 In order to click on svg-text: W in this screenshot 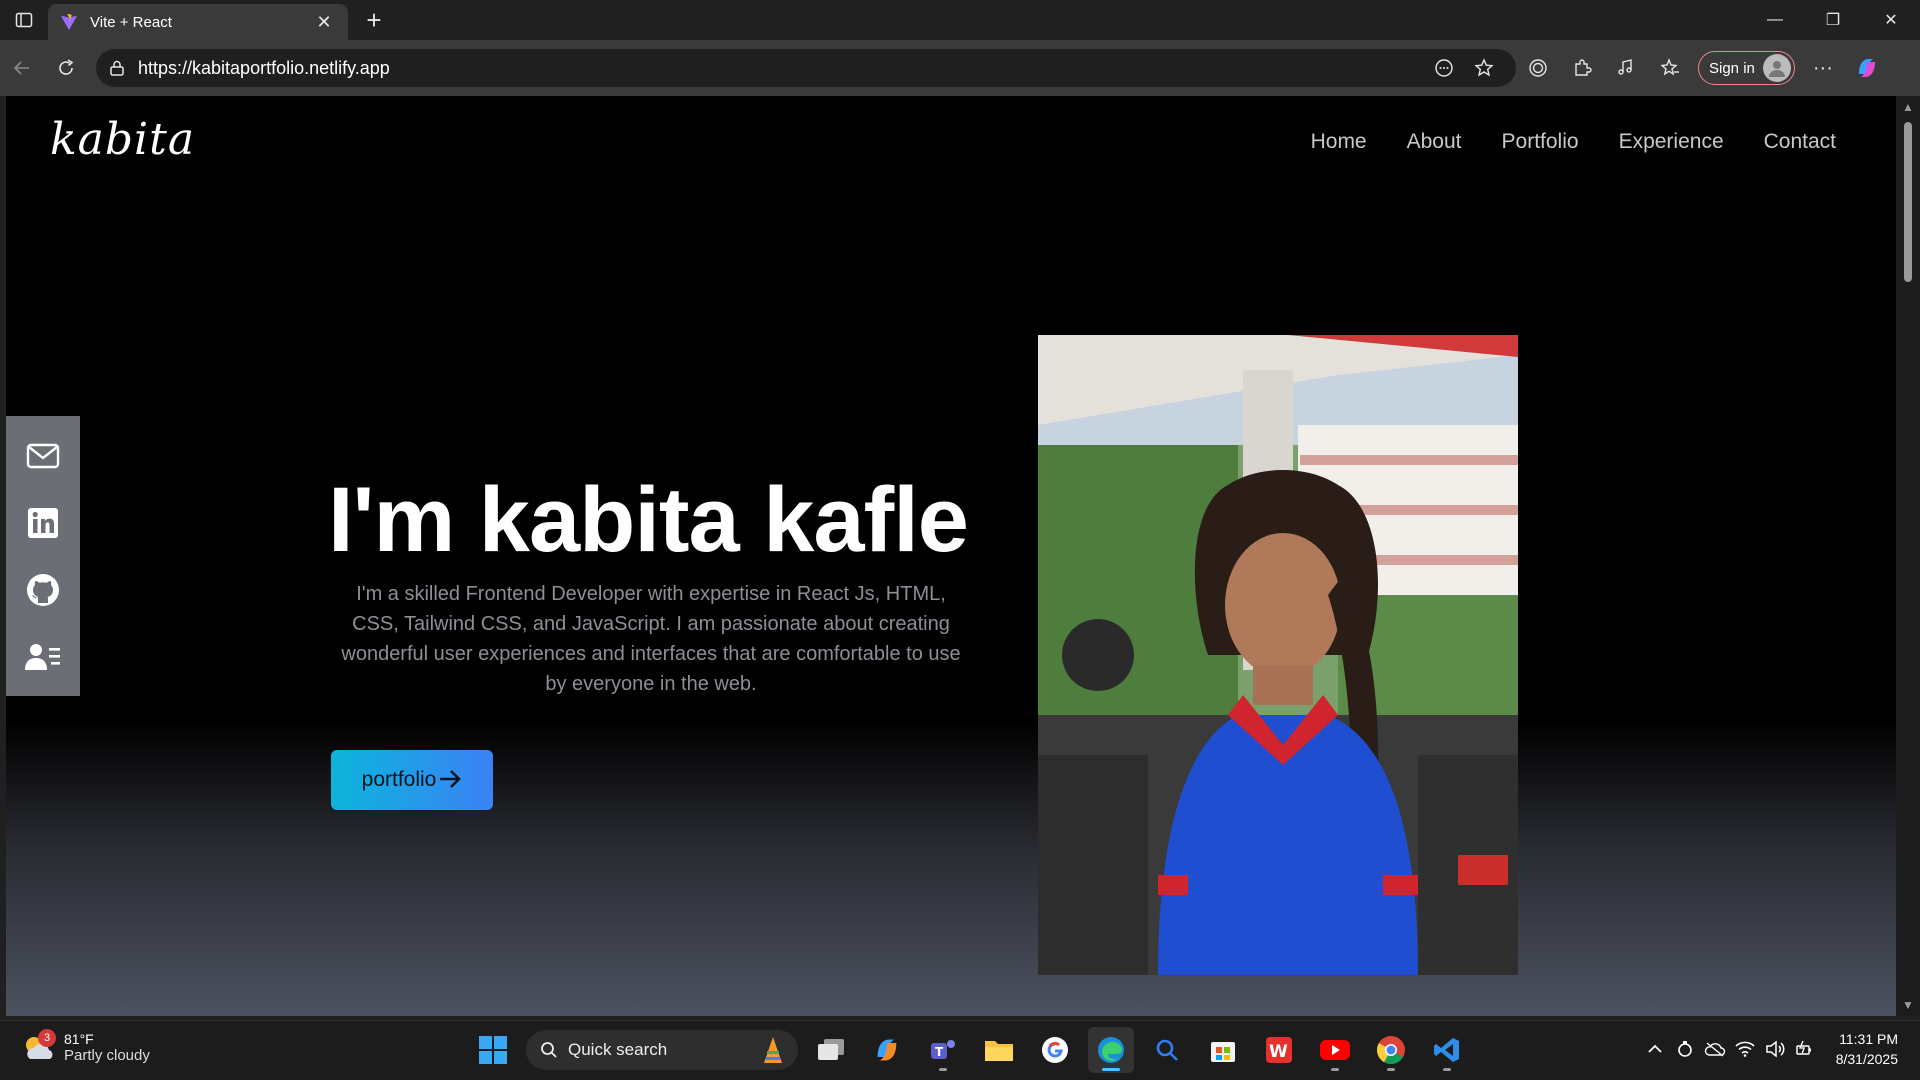, I will do `click(1278, 1052)`.